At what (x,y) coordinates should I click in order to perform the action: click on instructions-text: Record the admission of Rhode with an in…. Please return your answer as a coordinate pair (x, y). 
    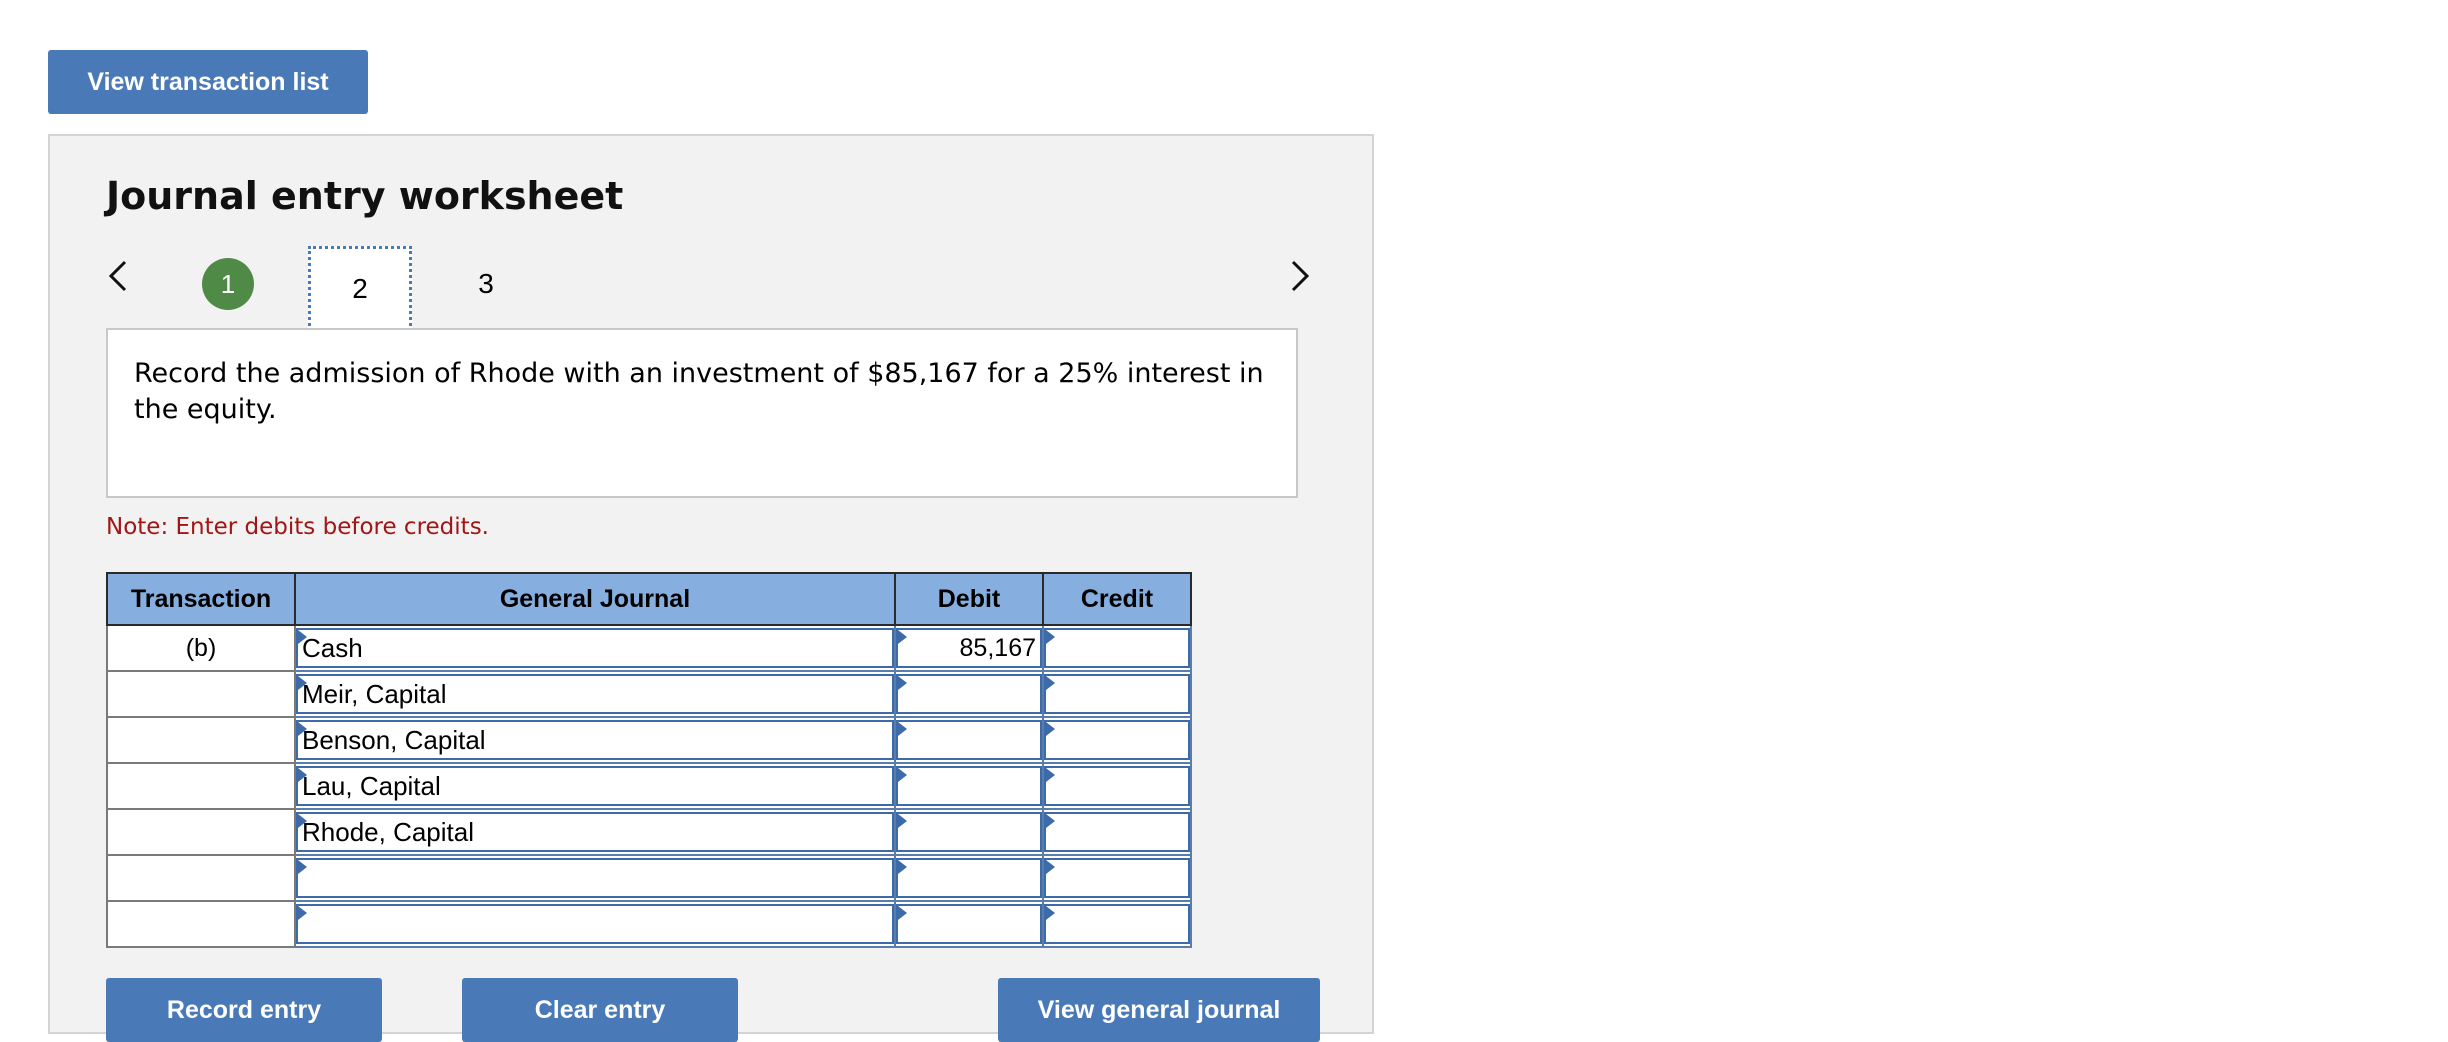
    Looking at the image, I should click on (699, 391).